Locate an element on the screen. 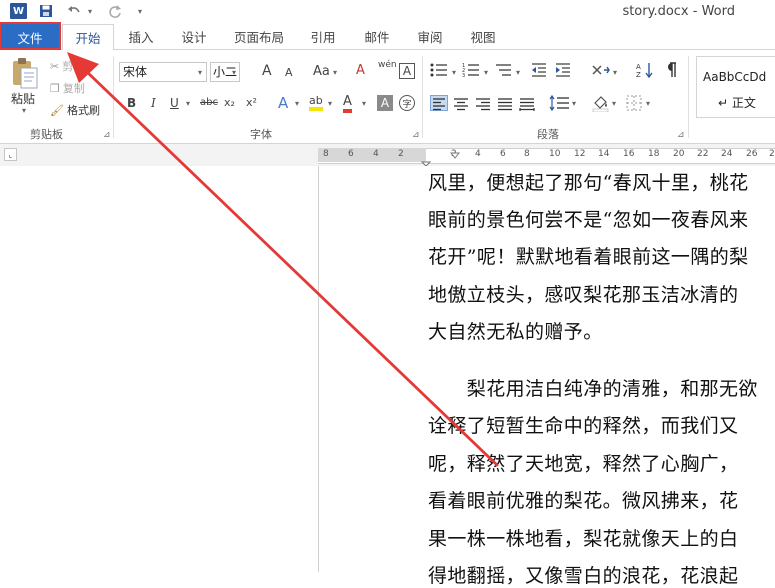  ruler-number: 22 is located at coordinates (703, 154).